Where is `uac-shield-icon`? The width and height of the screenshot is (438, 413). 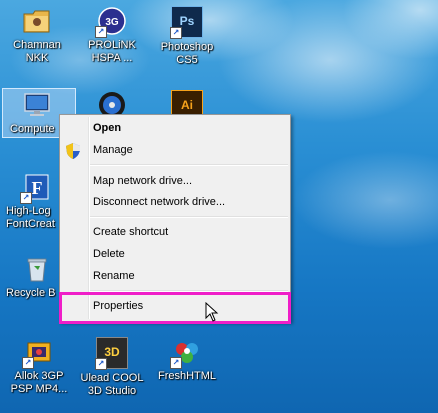 uac-shield-icon is located at coordinates (73, 151).